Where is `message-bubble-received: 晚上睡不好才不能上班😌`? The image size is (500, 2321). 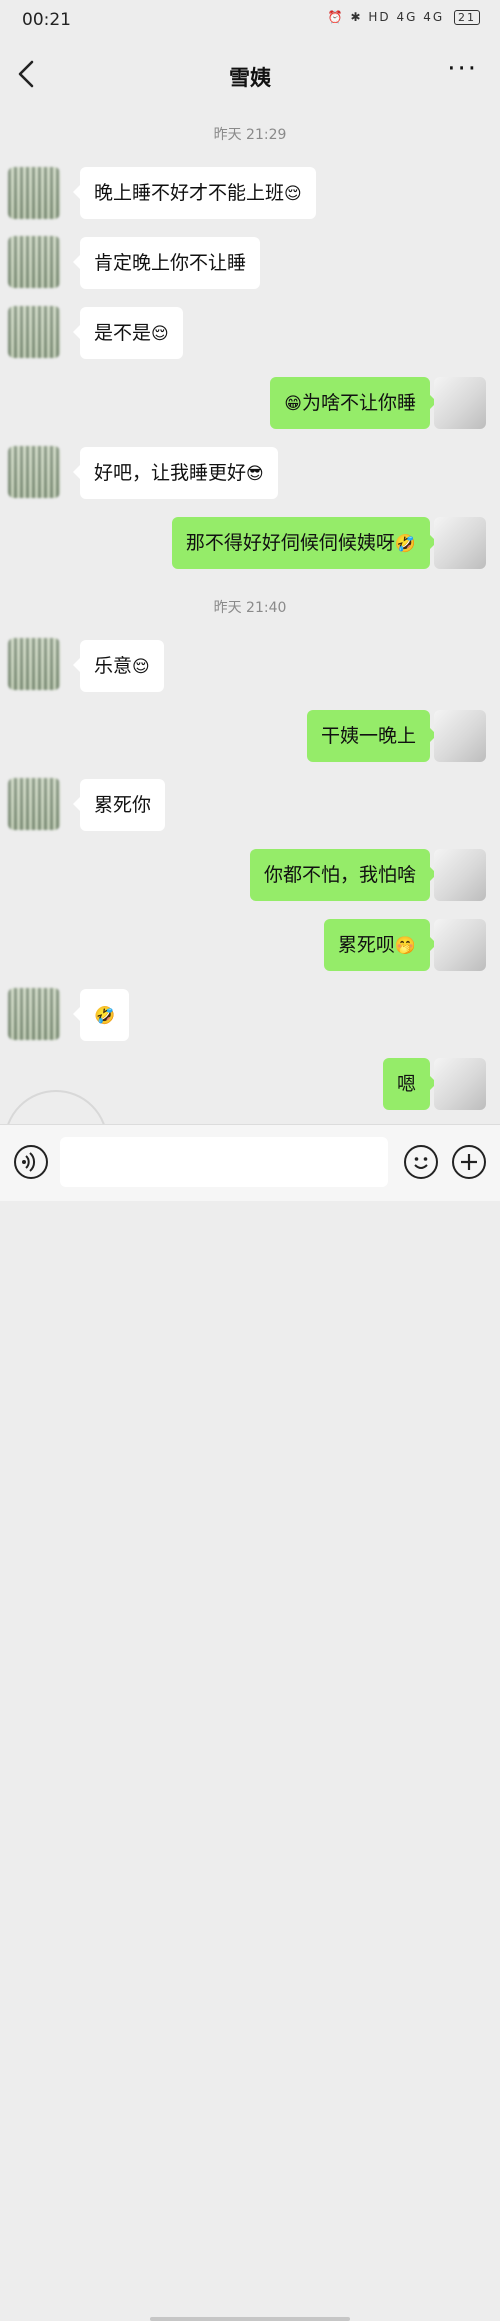
message-bubble-received: 晚上睡不好才不能上班😌 is located at coordinates (194, 193).